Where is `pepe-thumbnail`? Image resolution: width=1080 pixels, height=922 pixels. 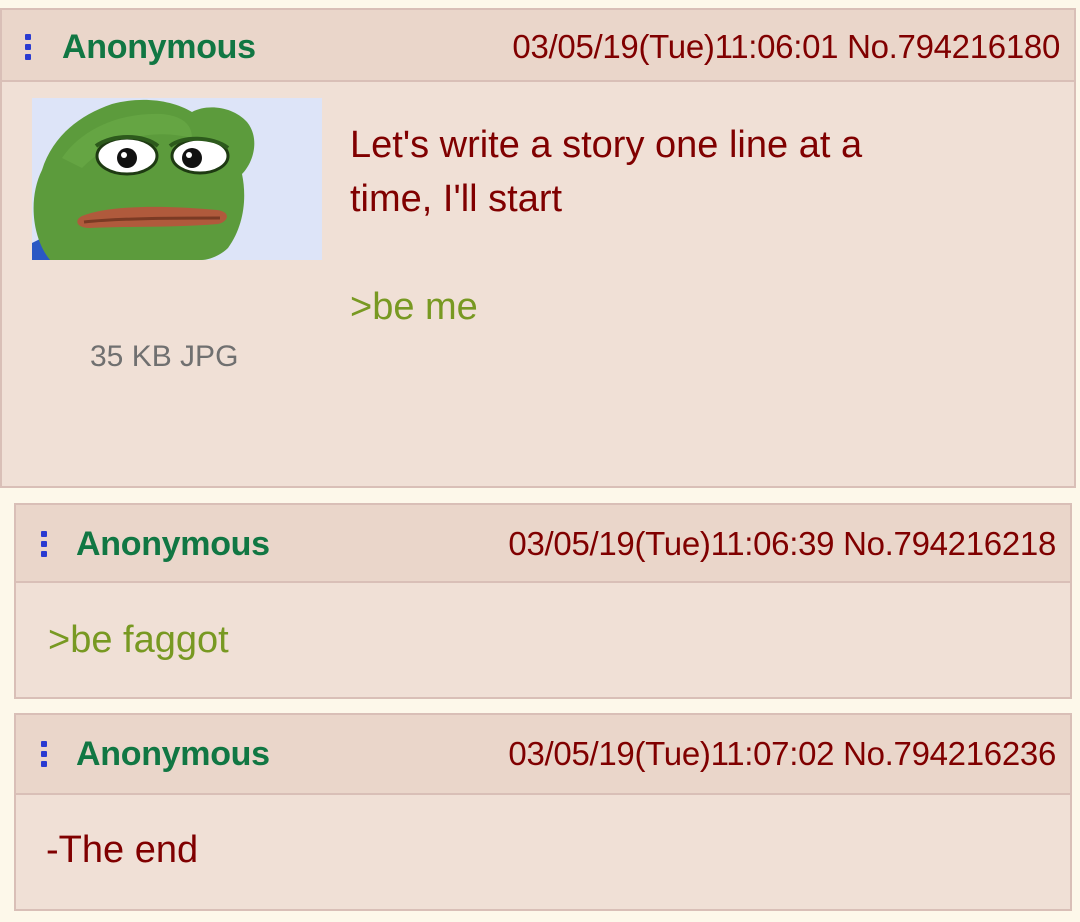 pepe-thumbnail is located at coordinates (177, 179).